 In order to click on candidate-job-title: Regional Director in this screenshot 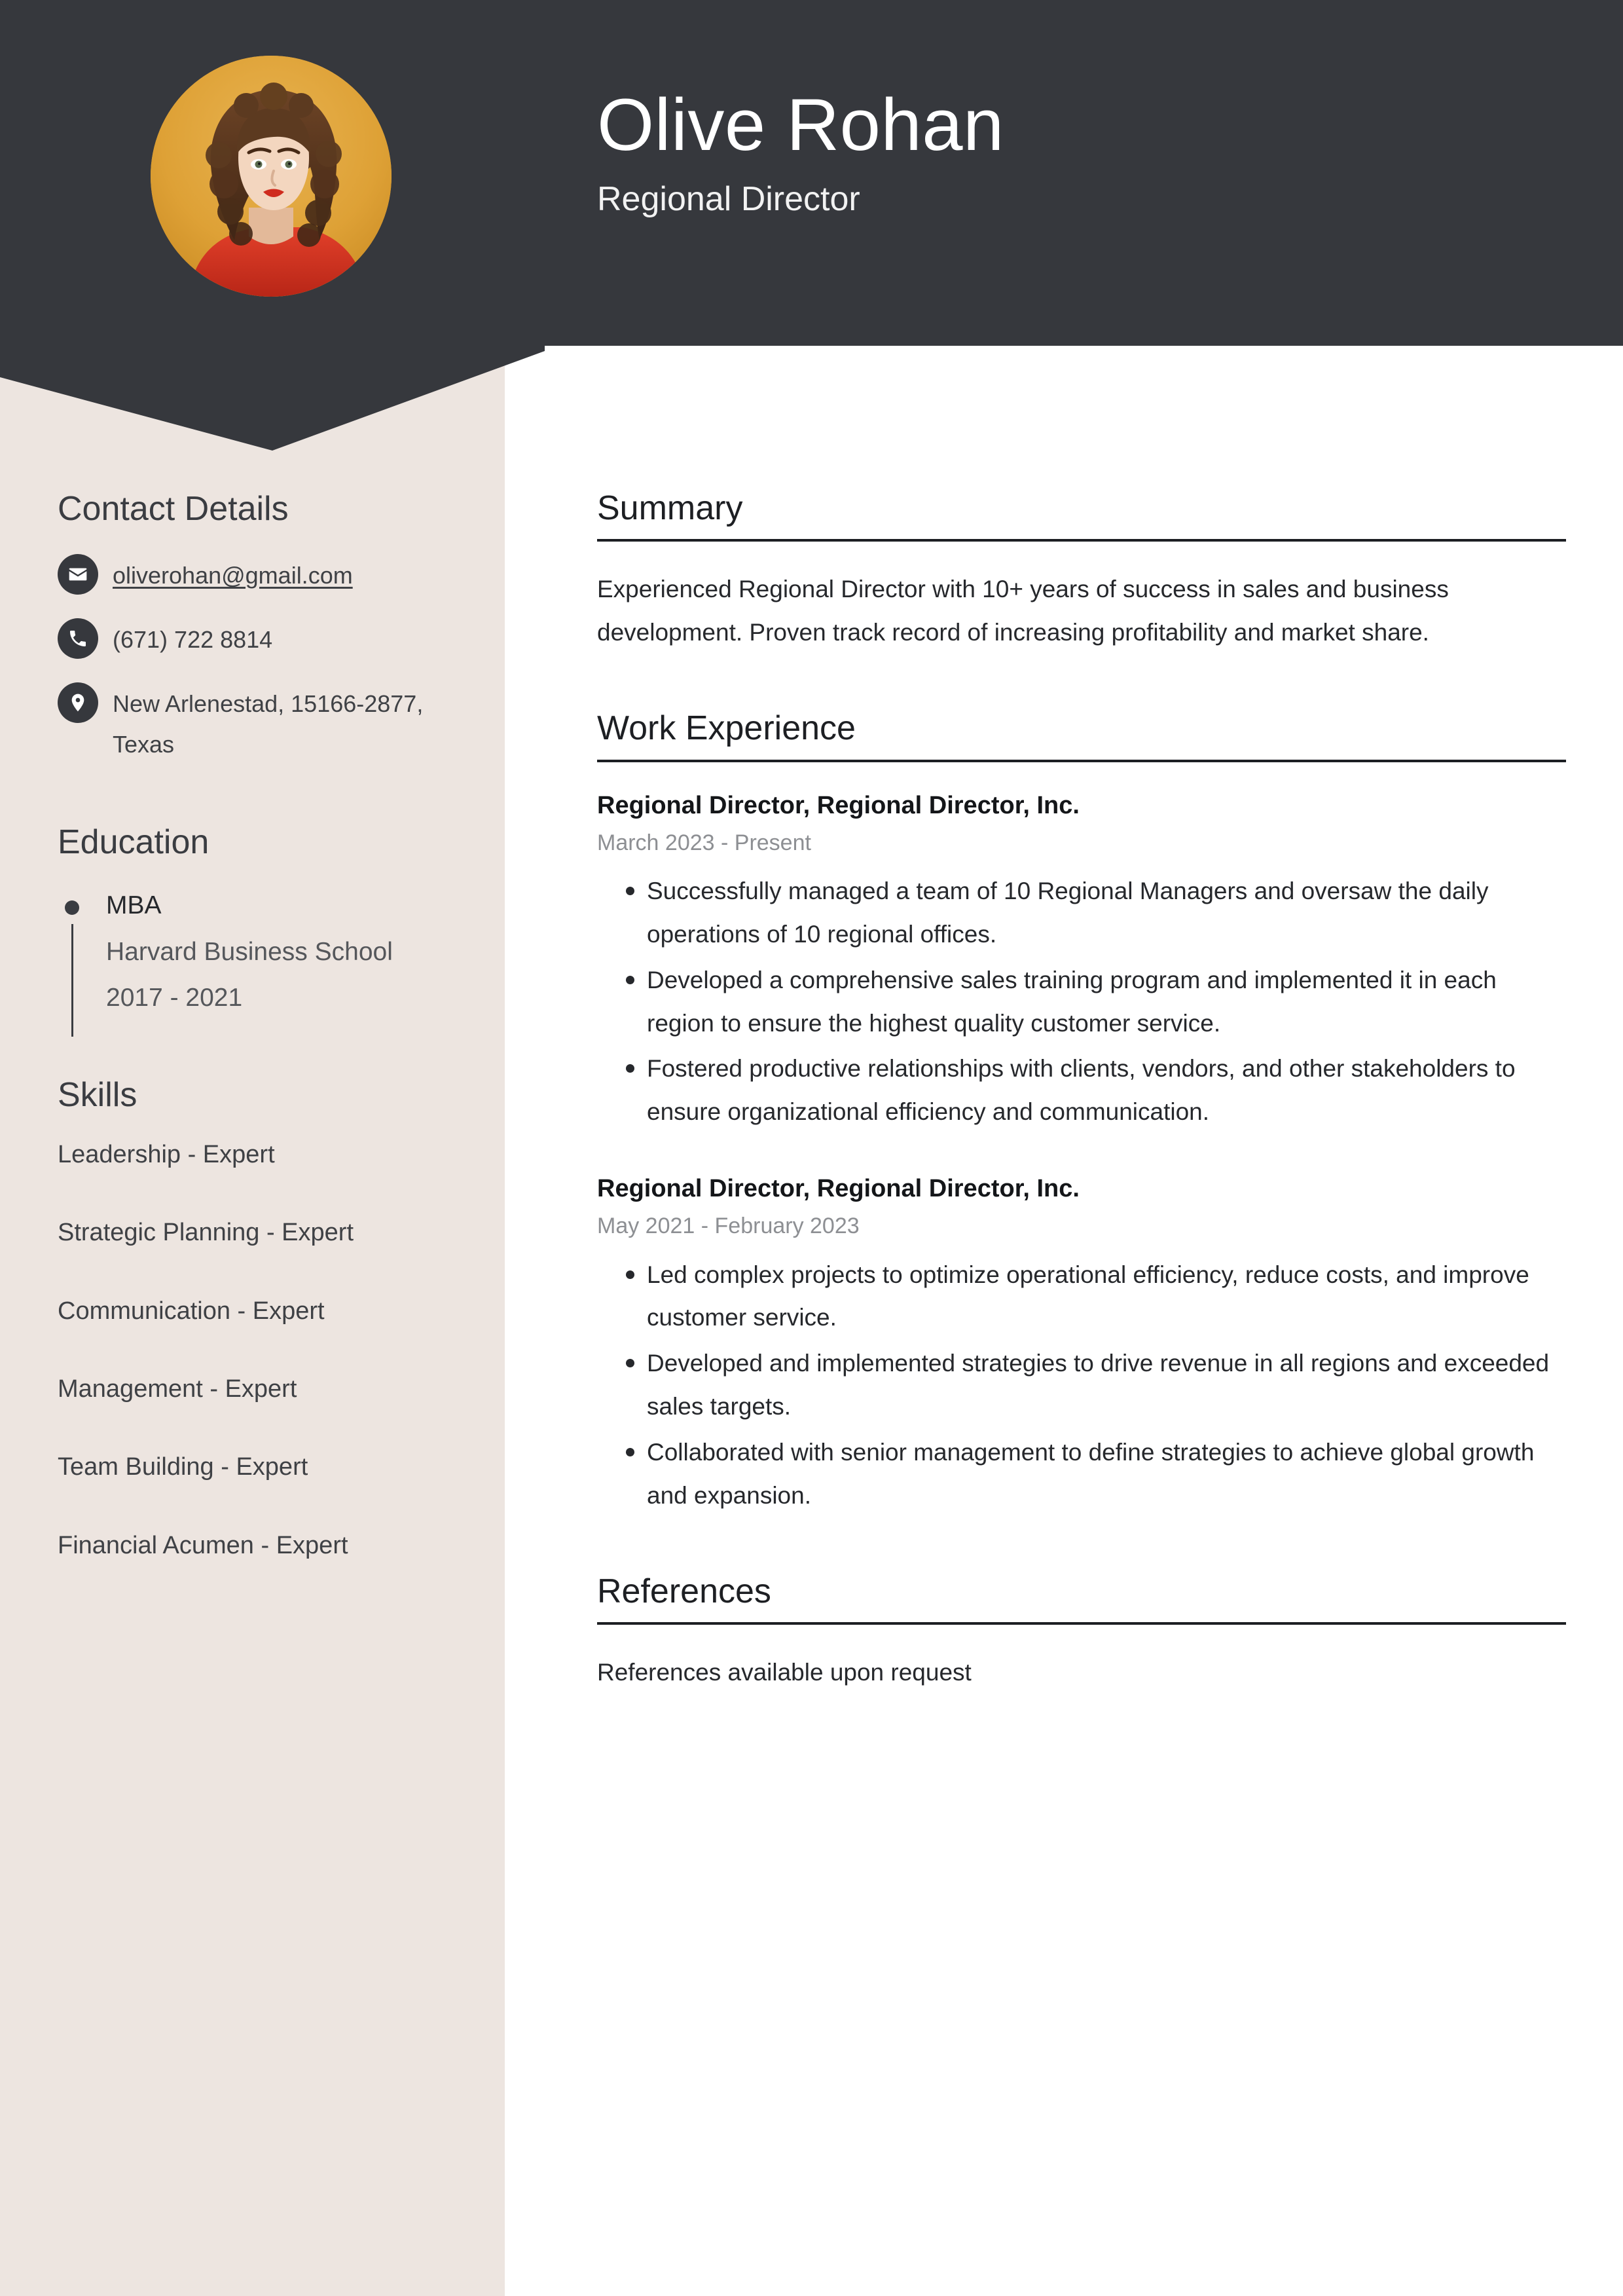, I will do `click(728, 199)`.